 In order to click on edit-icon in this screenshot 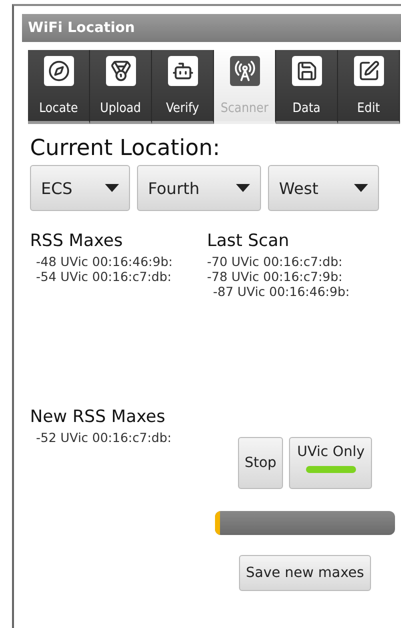, I will do `click(369, 71)`.